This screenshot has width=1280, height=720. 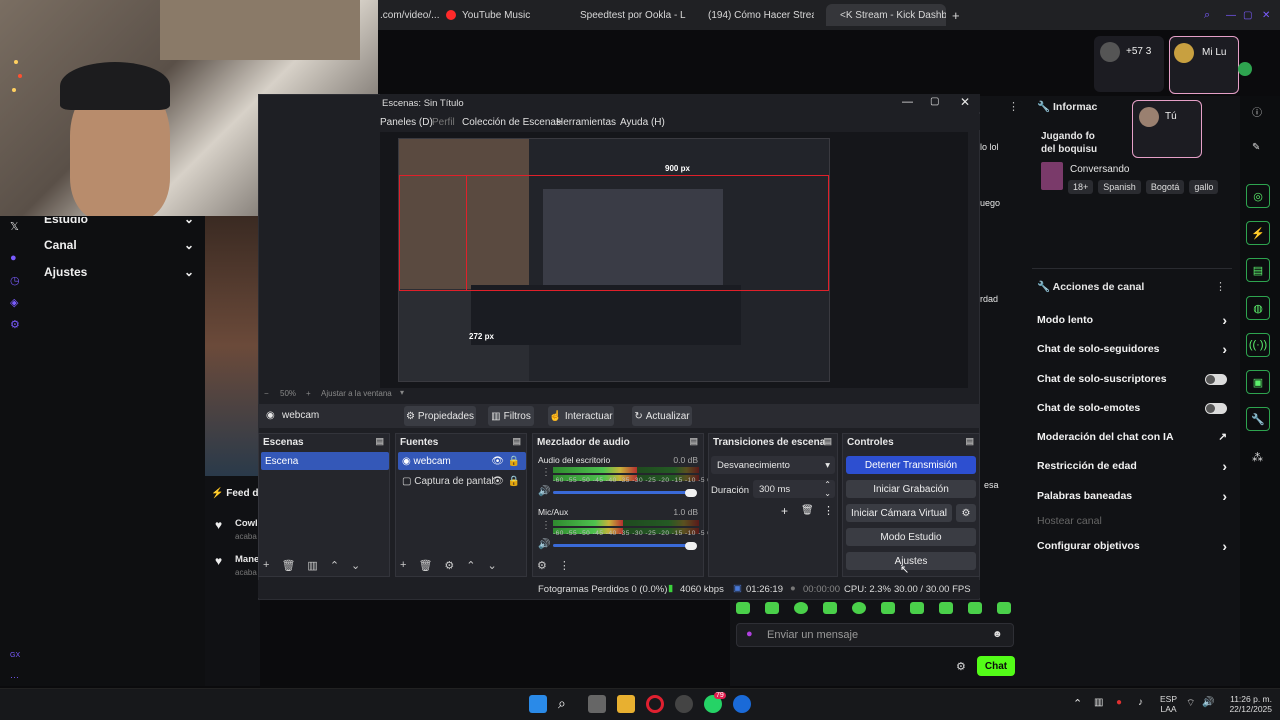 I want to click on interact-button: ☝ Interactuar, so click(x=581, y=416).